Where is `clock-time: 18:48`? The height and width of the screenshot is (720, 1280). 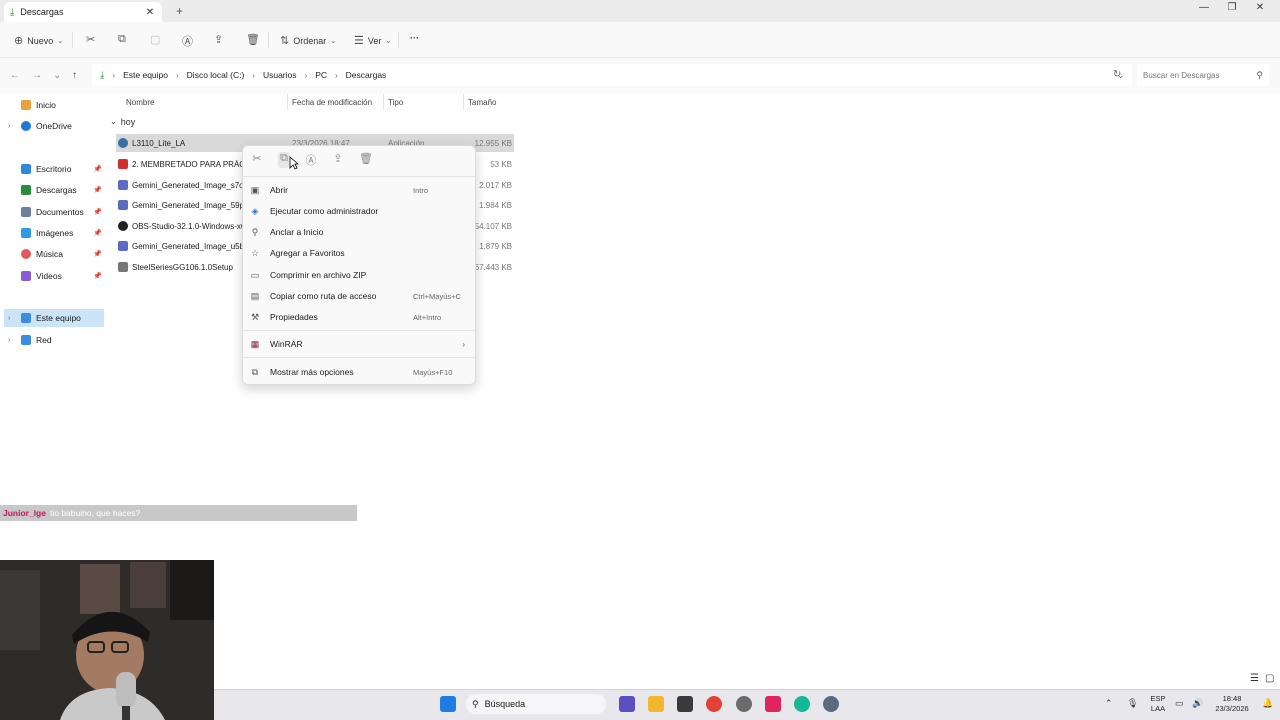 clock-time: 18:48 is located at coordinates (1232, 698).